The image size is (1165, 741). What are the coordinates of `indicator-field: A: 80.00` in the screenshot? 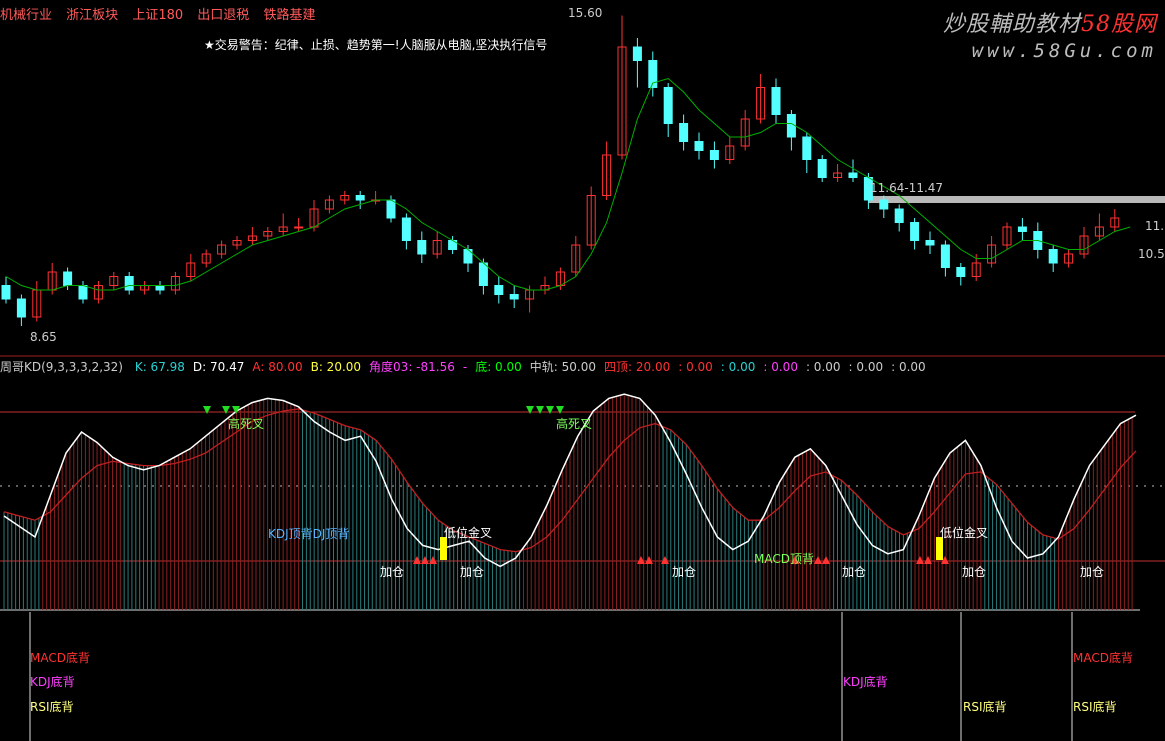 It's located at (277, 367).